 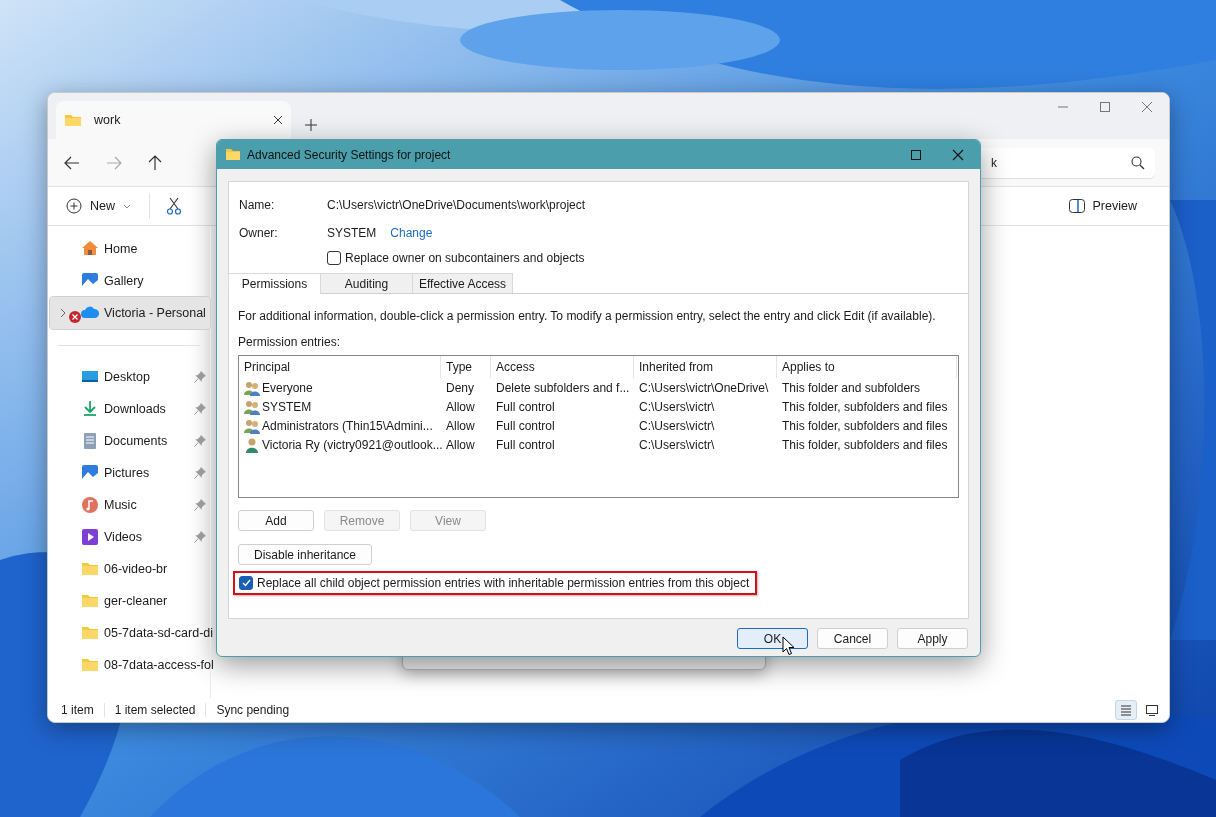 What do you see at coordinates (90, 537) in the screenshot?
I see `video-icon` at bounding box center [90, 537].